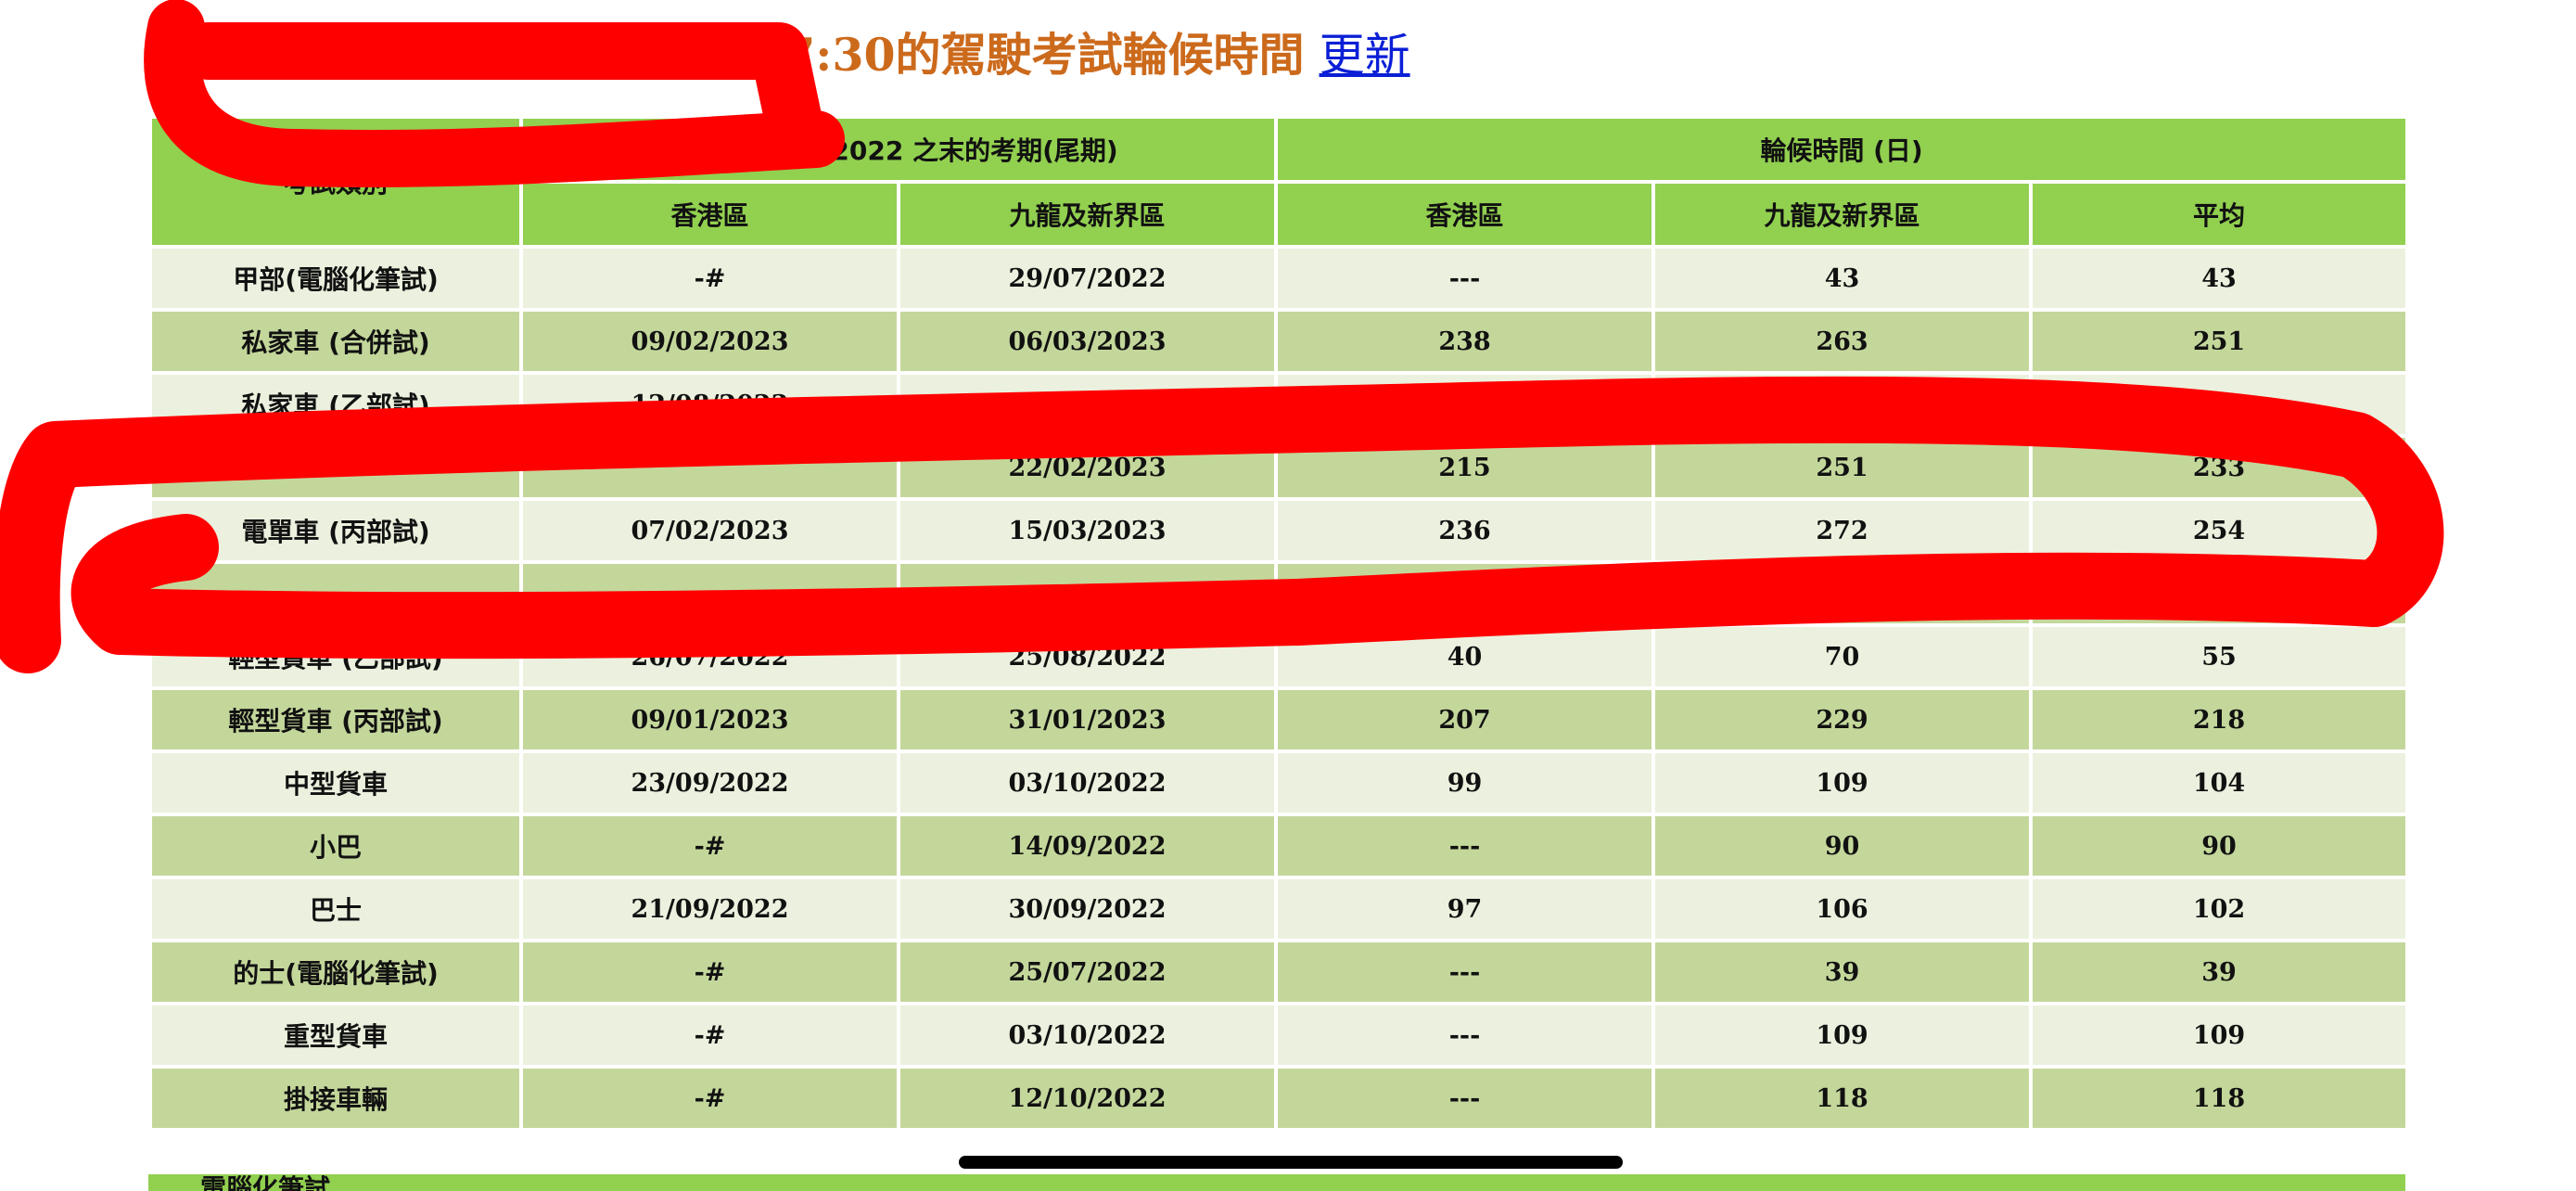  I want to click on cell-avg-days: 55, so click(2219, 656).